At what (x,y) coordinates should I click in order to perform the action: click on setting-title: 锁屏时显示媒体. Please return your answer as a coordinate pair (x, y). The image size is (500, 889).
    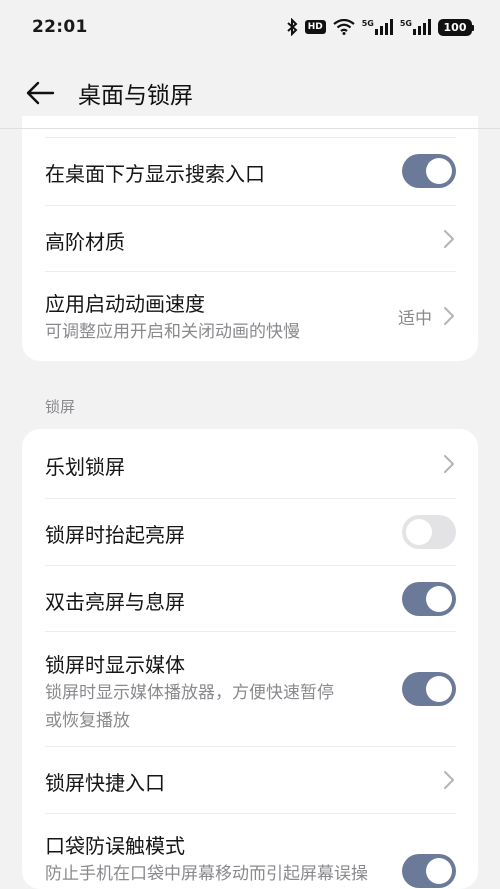
    Looking at the image, I should click on (115, 665).